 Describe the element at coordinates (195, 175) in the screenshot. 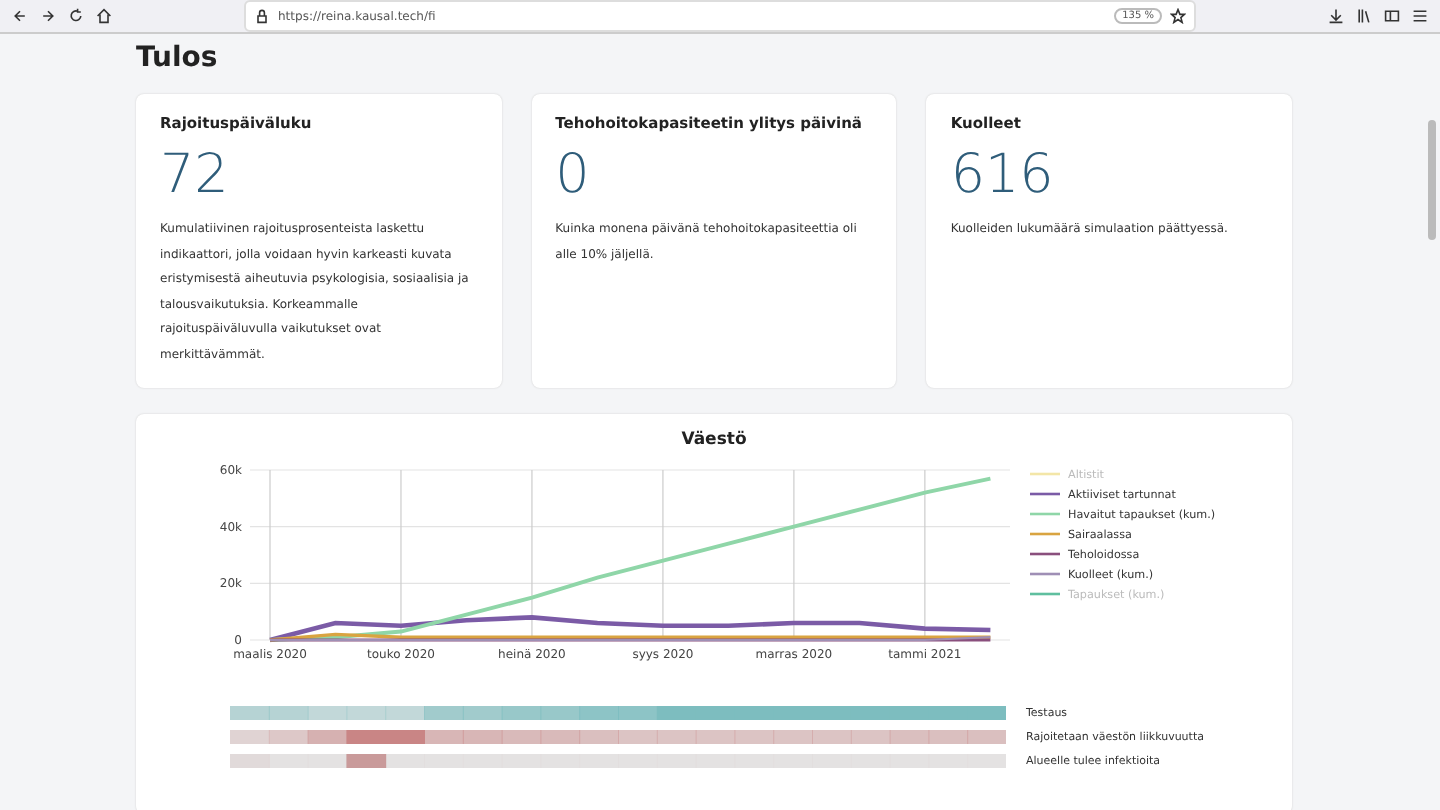

I see `card-value: 72` at that location.